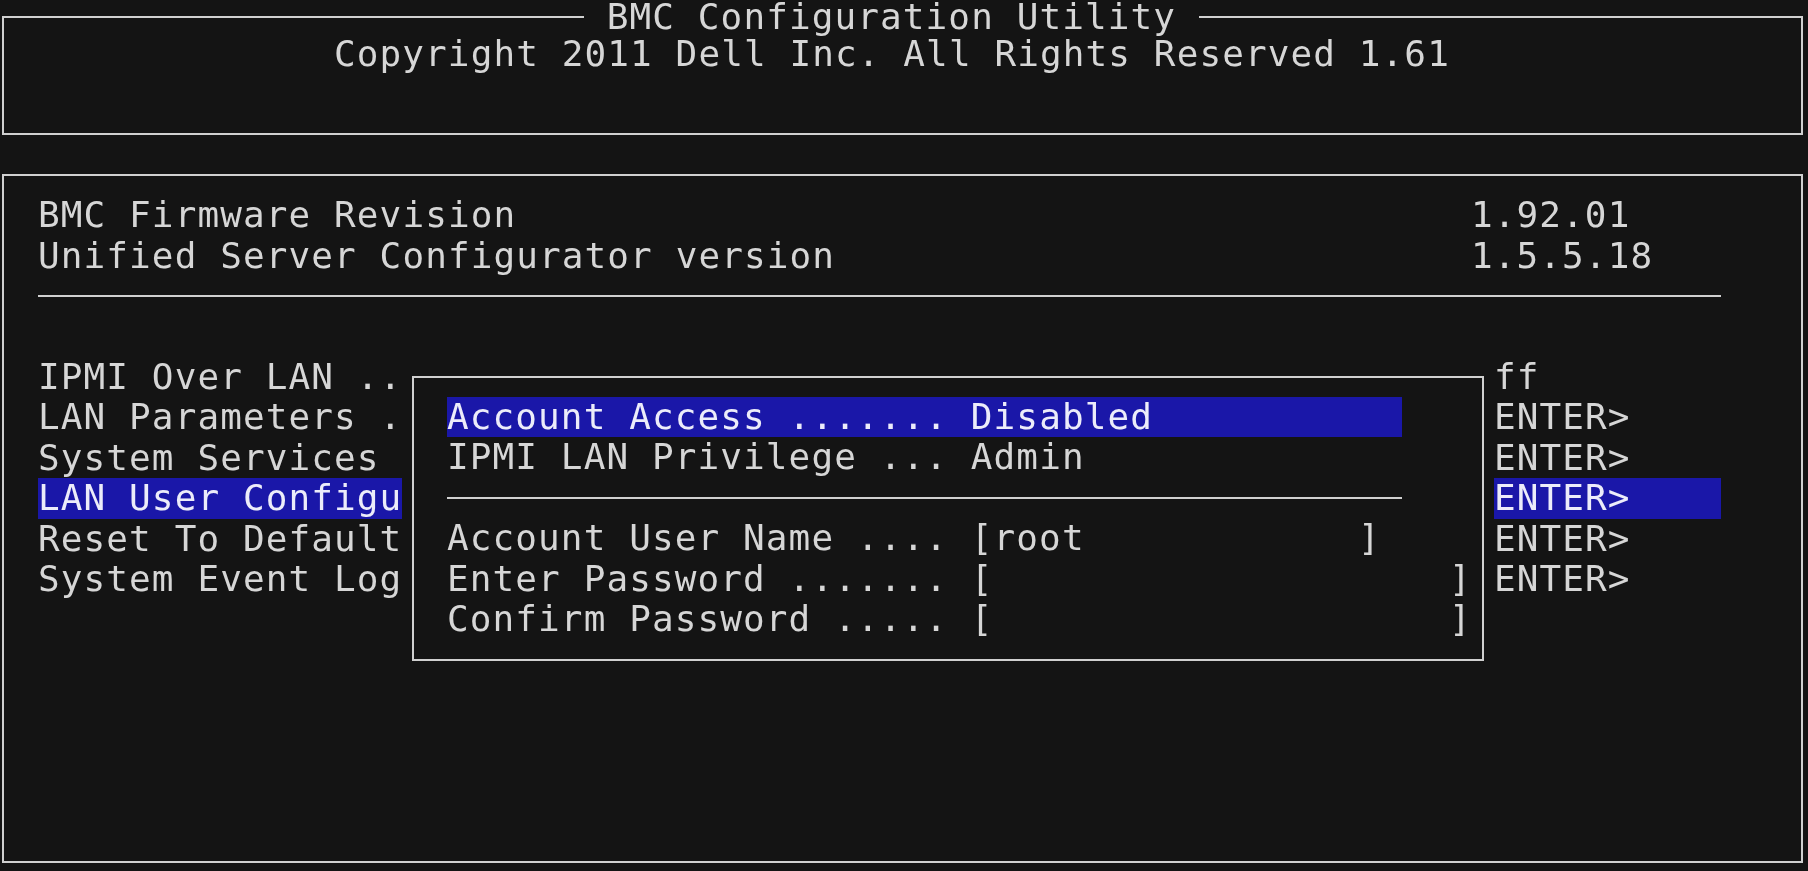 The height and width of the screenshot is (871, 1808). Describe the element at coordinates (209, 458) in the screenshot. I see `menu-item: System Services` at that location.